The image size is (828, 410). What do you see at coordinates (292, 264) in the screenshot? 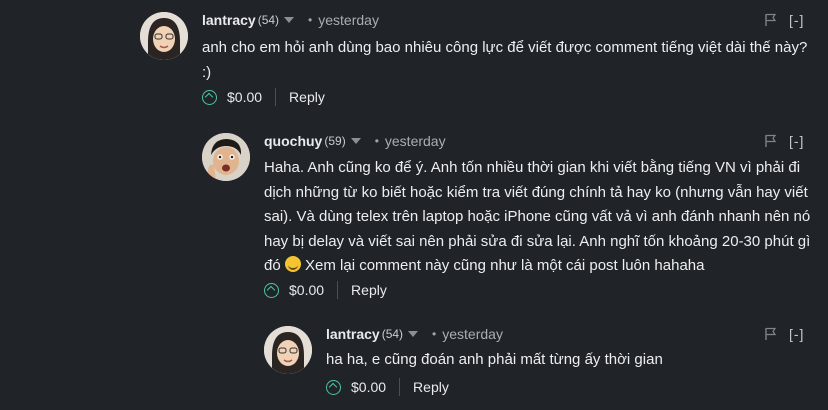
I see `rofl-emoji-icon` at bounding box center [292, 264].